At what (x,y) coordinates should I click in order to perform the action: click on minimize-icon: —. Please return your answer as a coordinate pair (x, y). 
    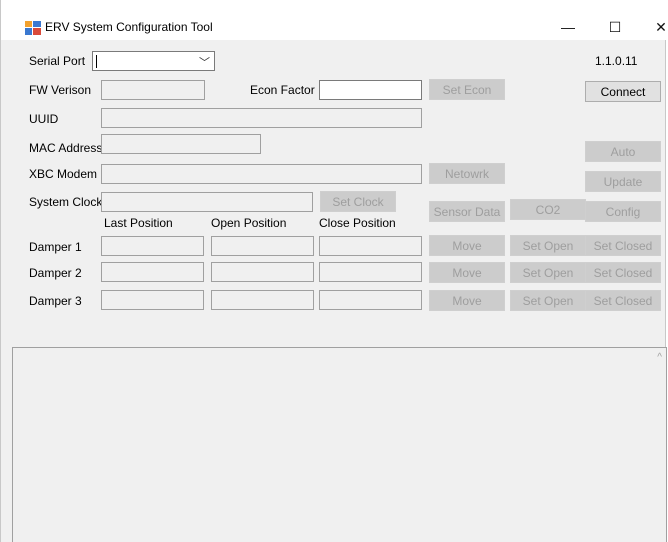
    Looking at the image, I should click on (568, 27).